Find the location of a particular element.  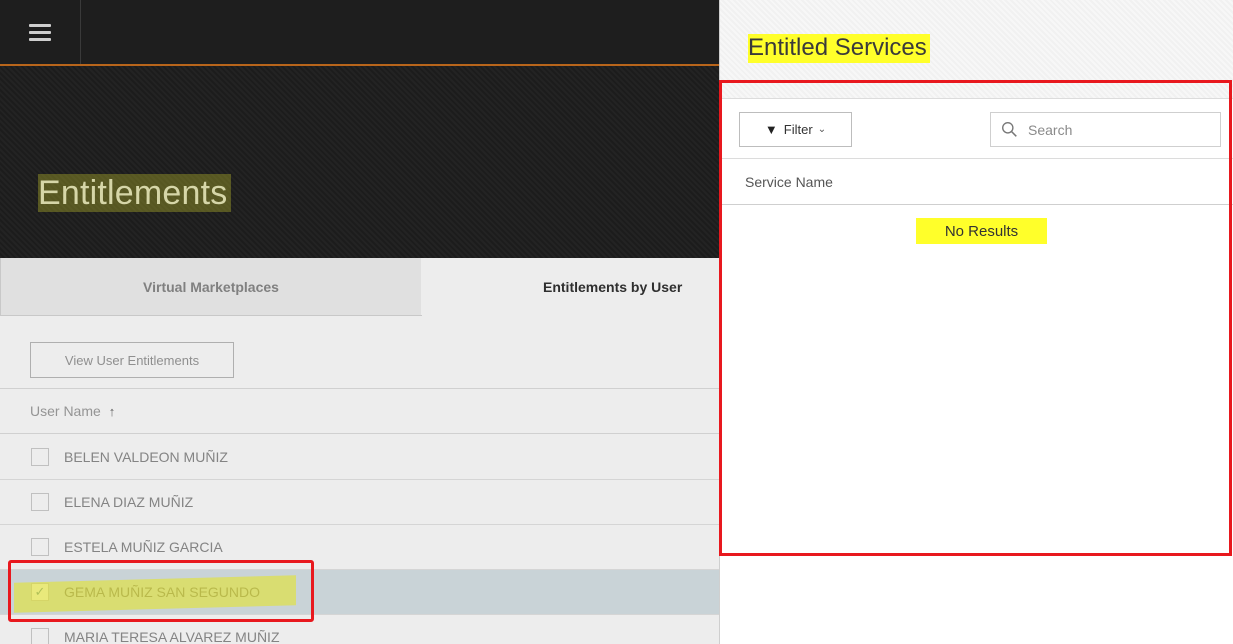

funnel-icon: ▼ is located at coordinates (771, 129).